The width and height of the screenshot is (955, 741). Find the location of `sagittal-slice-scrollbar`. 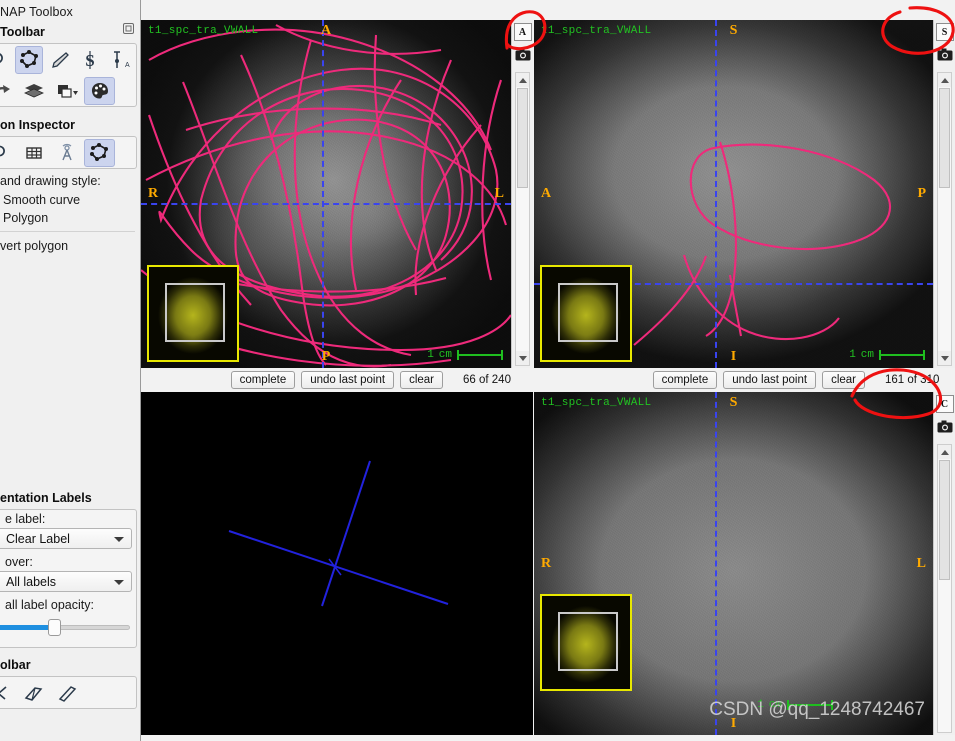

sagittal-slice-scrollbar is located at coordinates (944, 219).